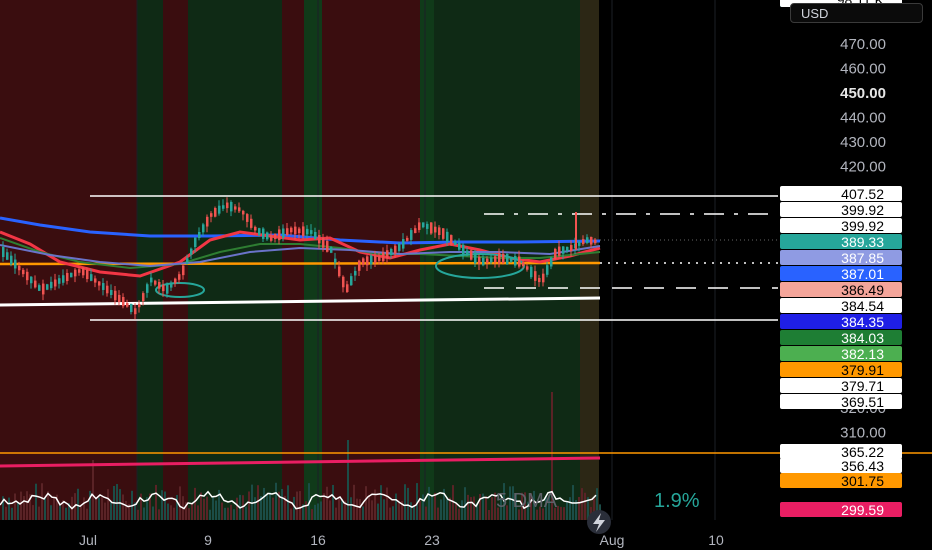 The width and height of the screenshot is (932, 550). What do you see at coordinates (863, 93) in the screenshot?
I see `price-tick-label: 450.00` at bounding box center [863, 93].